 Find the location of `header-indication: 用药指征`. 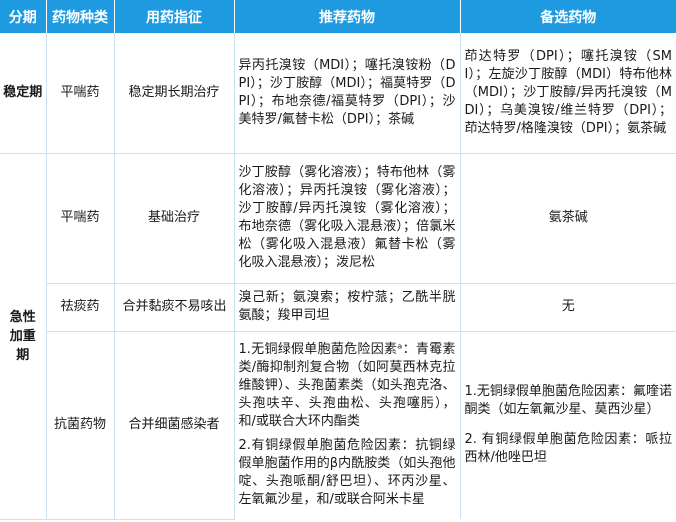

header-indication: 用药指征 is located at coordinates (174, 16).